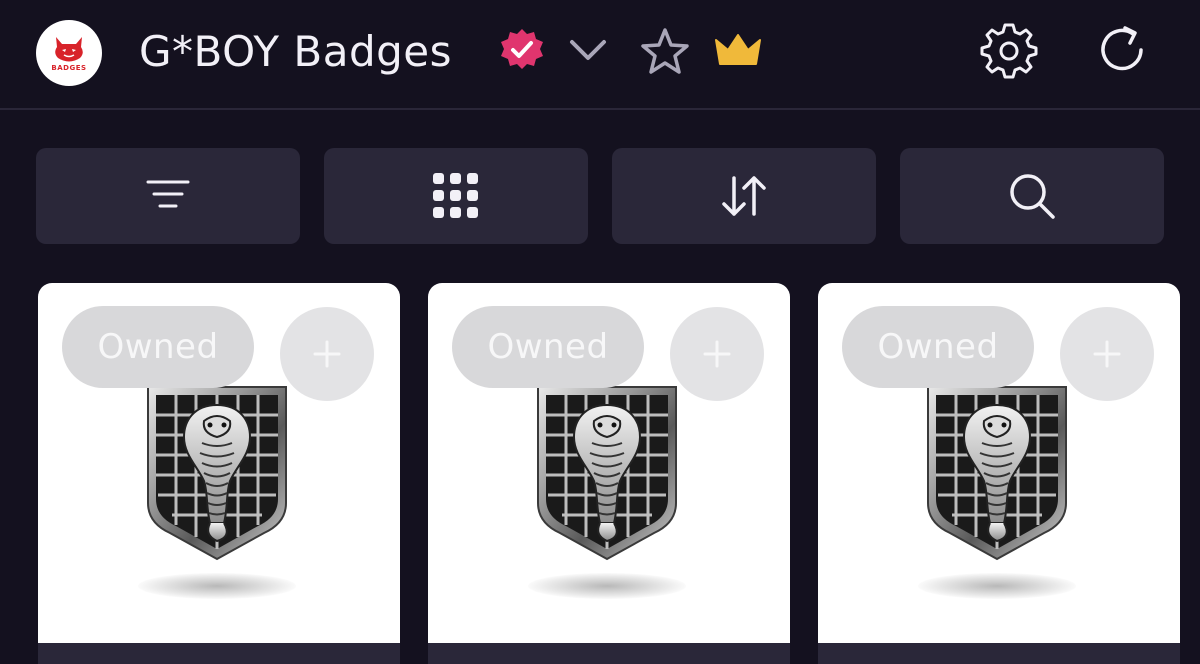  What do you see at coordinates (1123, 50) in the screenshot?
I see `refresh-icon` at bounding box center [1123, 50].